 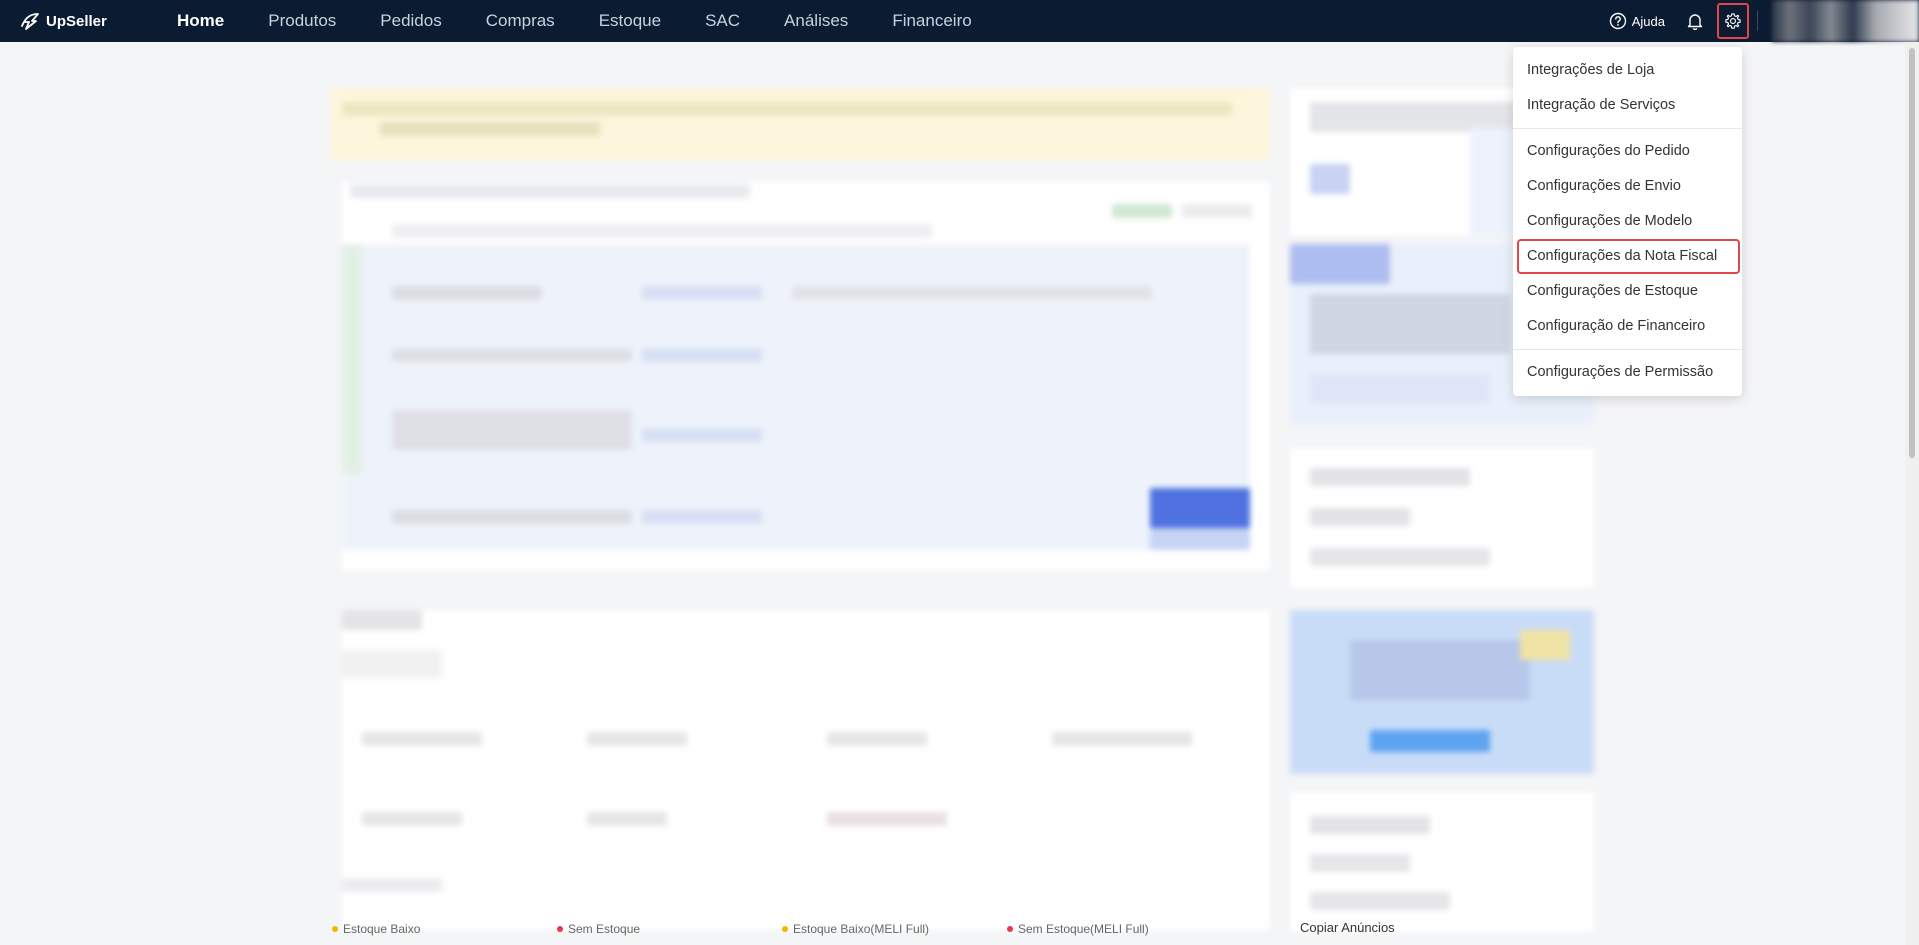 What do you see at coordinates (1764, 21) in the screenshot?
I see `topbar-actions: Ajuda` at bounding box center [1764, 21].